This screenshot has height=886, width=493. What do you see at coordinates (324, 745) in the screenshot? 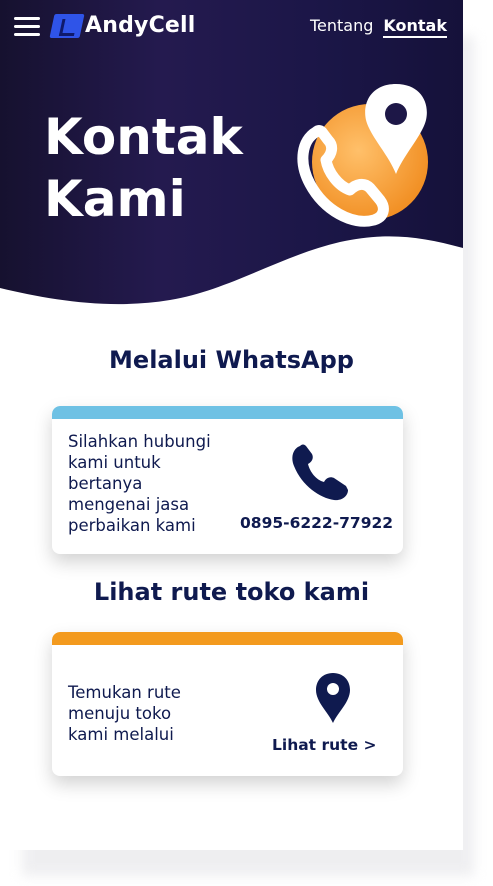
I see `view-route-link: Lihat rute >` at bounding box center [324, 745].